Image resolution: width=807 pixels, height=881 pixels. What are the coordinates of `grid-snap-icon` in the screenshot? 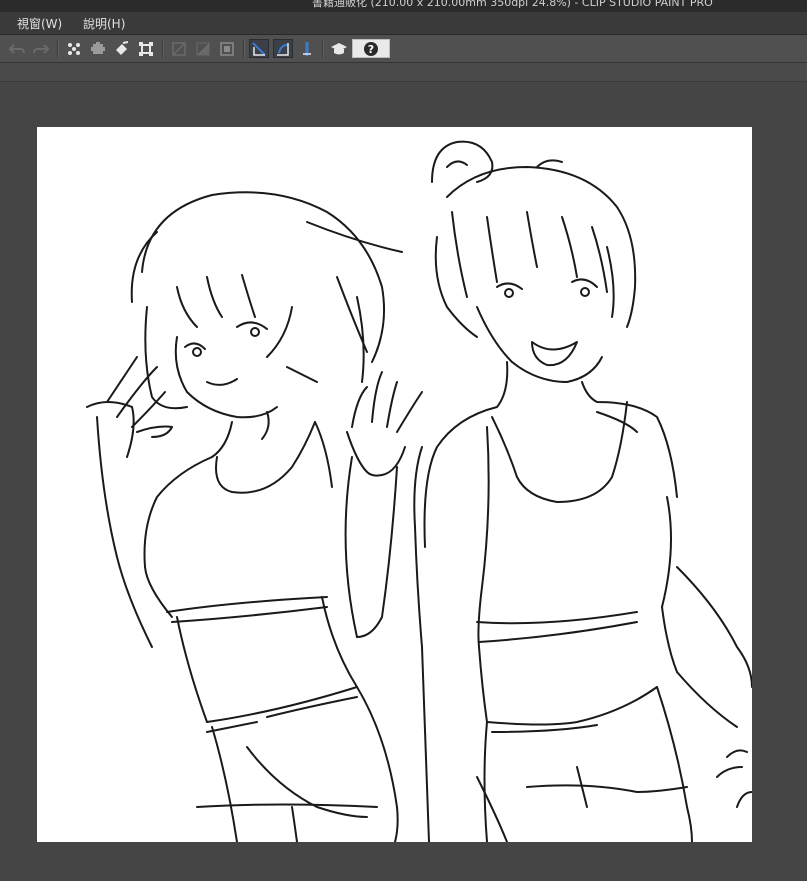 It's located at (307, 48).